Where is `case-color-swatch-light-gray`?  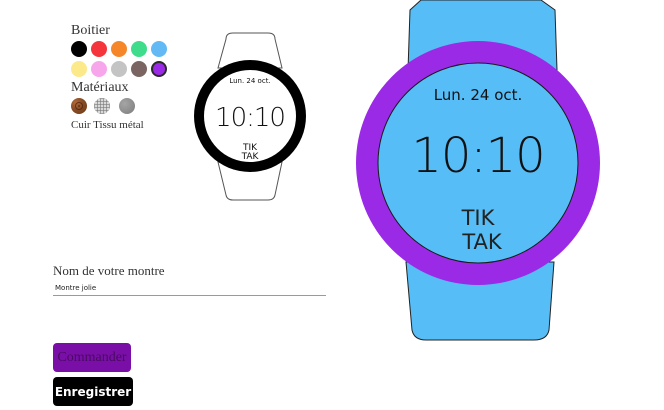 case-color-swatch-light-gray is located at coordinates (119, 69).